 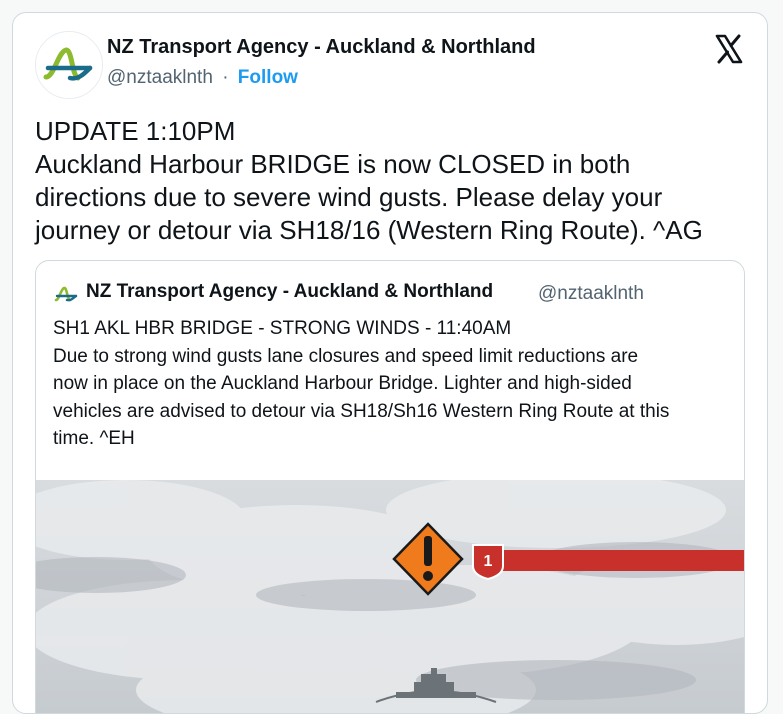 I want to click on author-meta: @nztaaklnth · Follow, so click(x=202, y=78).